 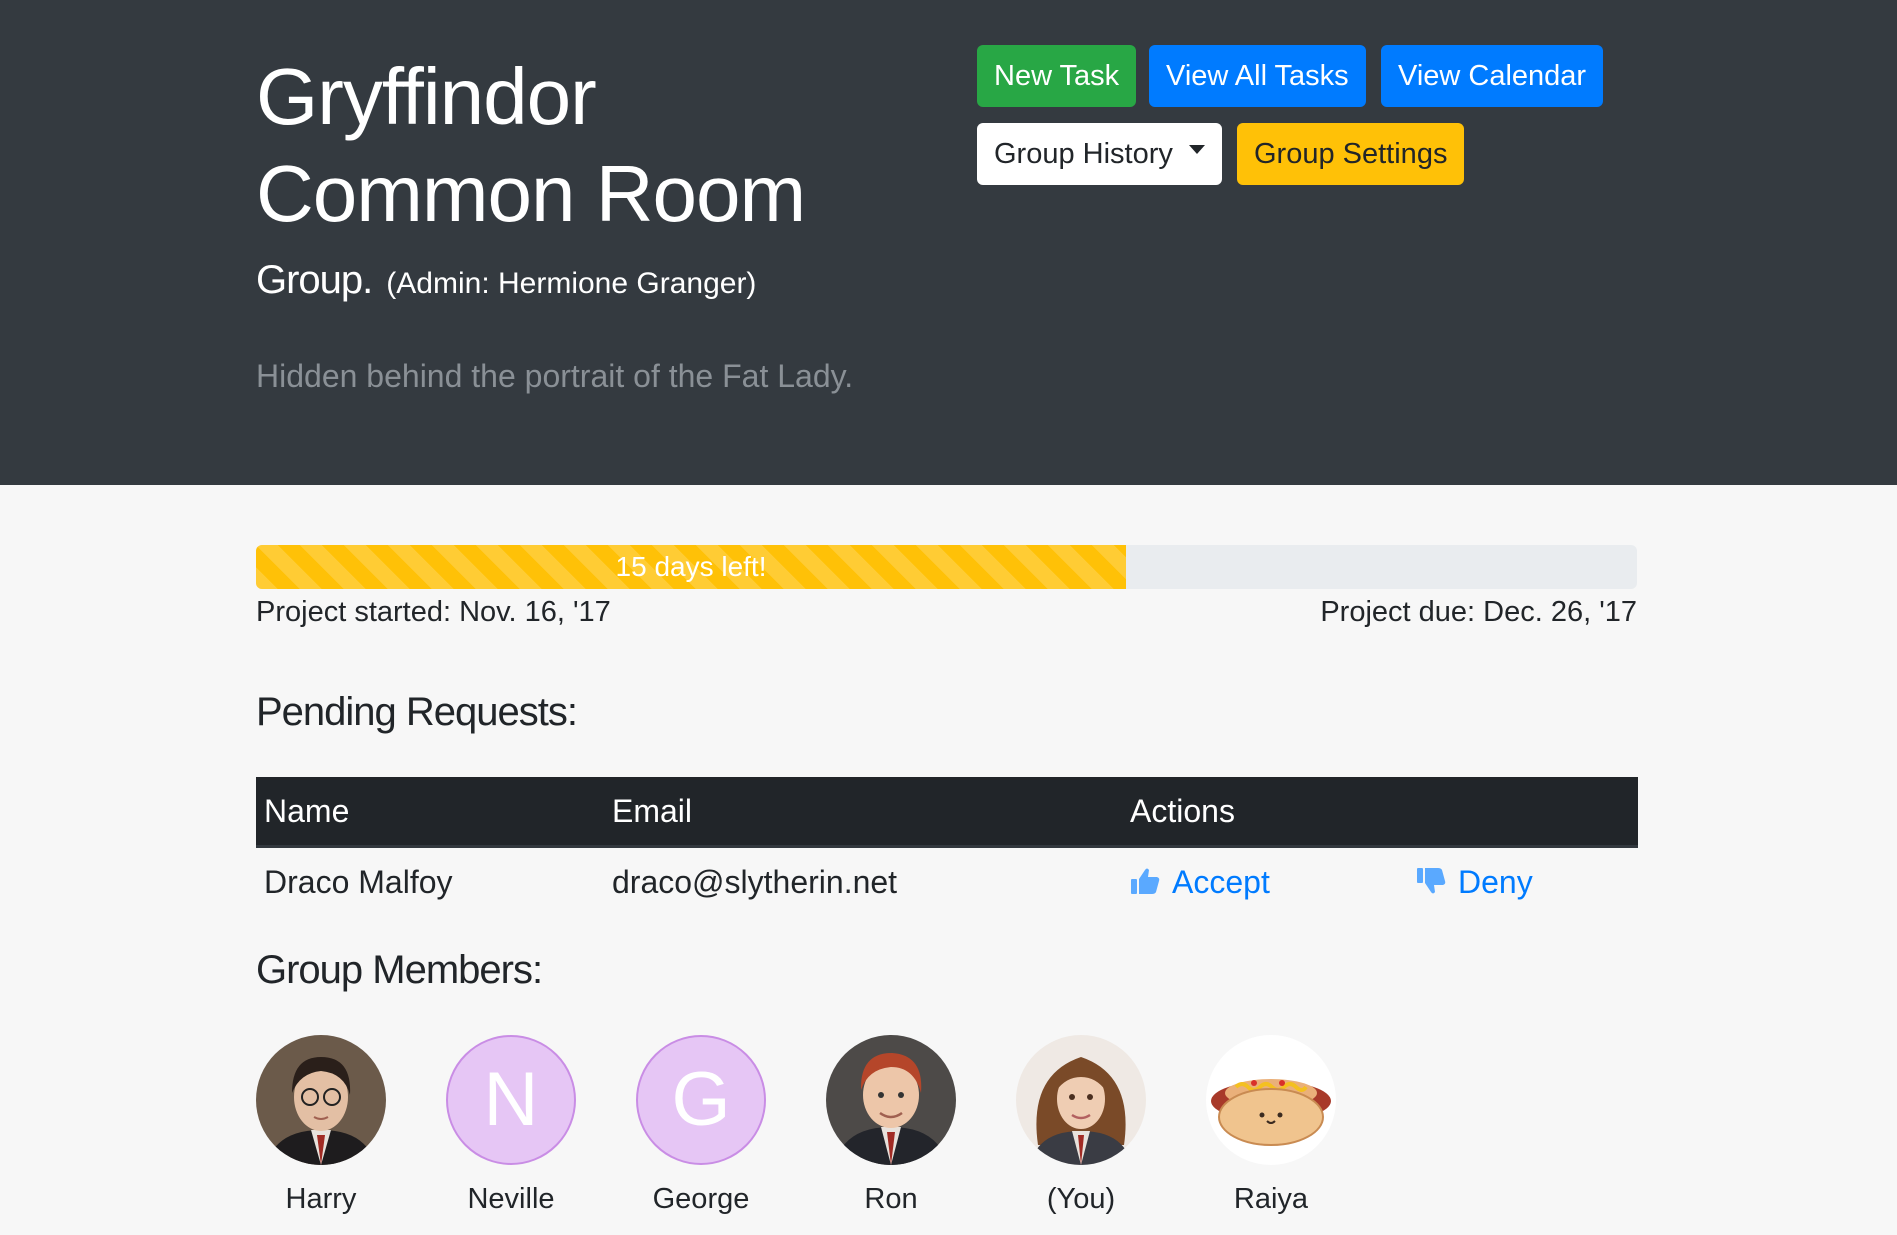 I want to click on group-title-line2: Common Room, so click(x=531, y=193).